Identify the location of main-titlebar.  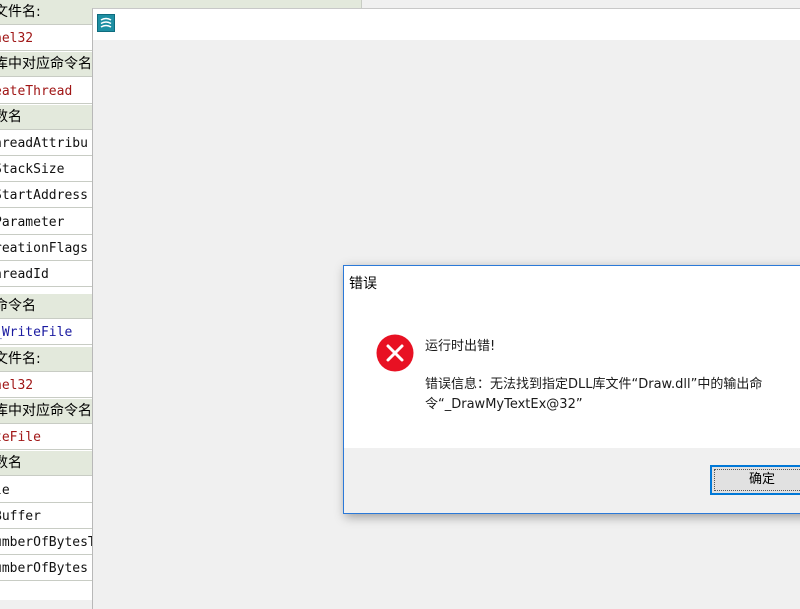
(446, 24).